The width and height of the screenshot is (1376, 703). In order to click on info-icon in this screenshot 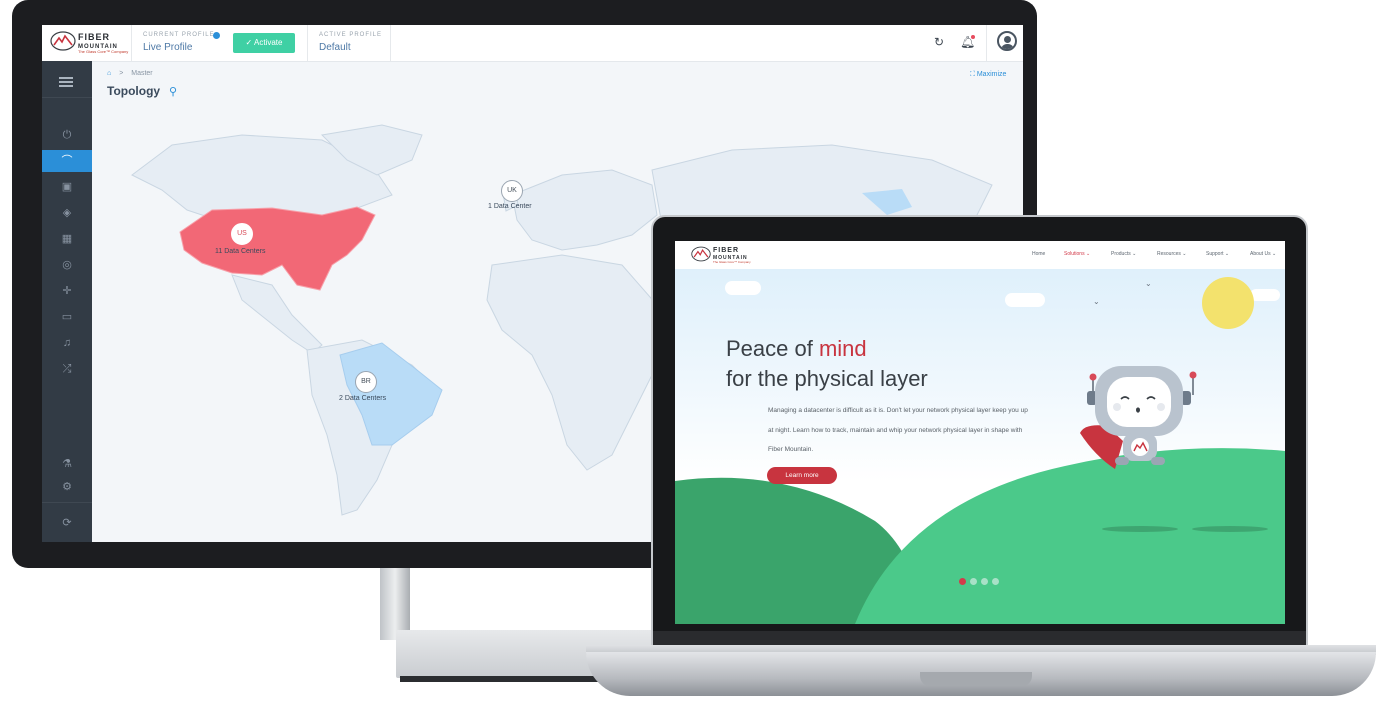, I will do `click(216, 35)`.